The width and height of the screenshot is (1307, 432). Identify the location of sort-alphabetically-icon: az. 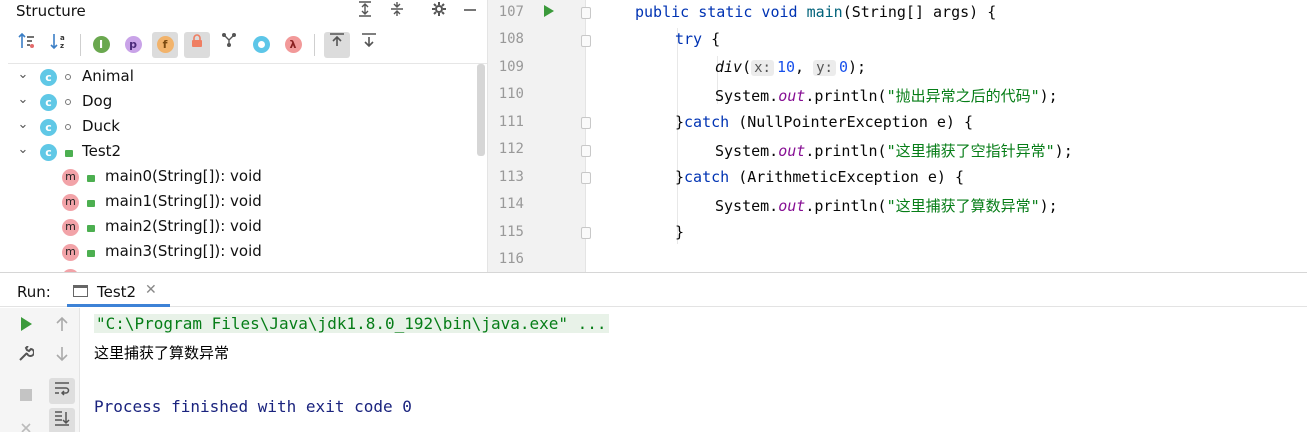
(59, 45).